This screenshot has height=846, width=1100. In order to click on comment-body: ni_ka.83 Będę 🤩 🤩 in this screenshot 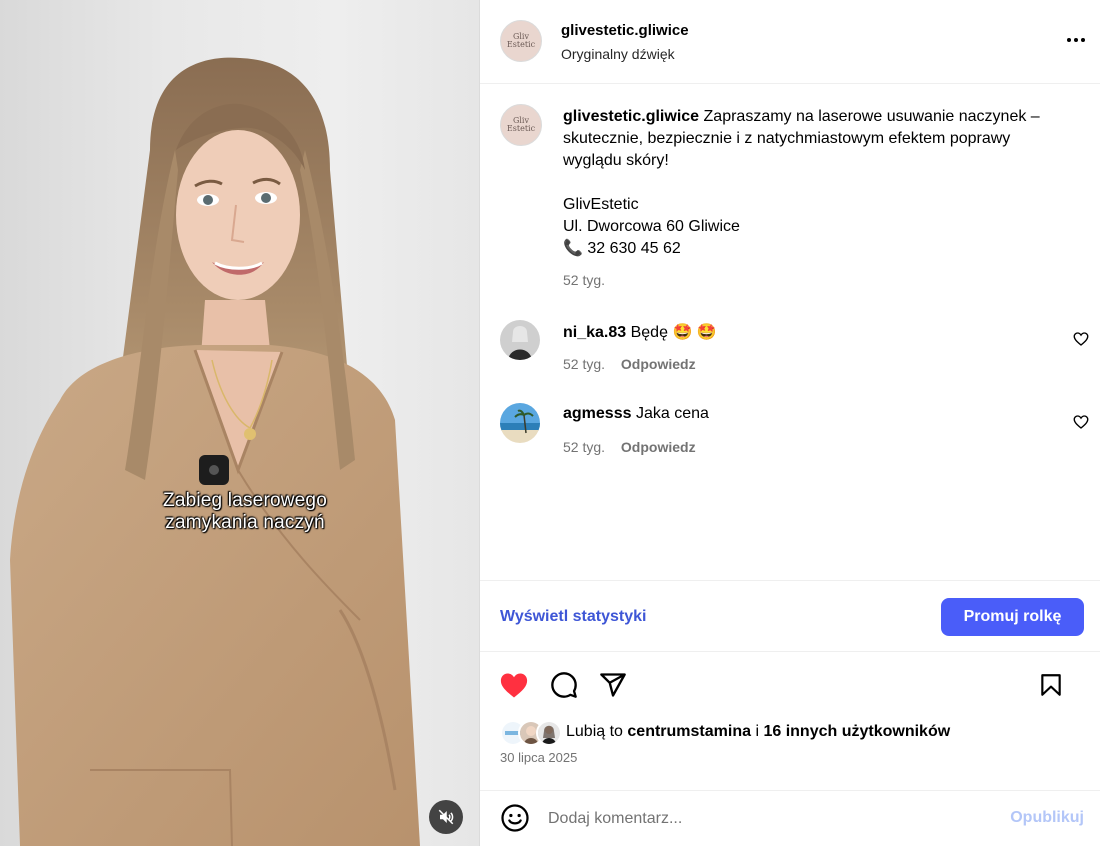, I will do `click(640, 332)`.